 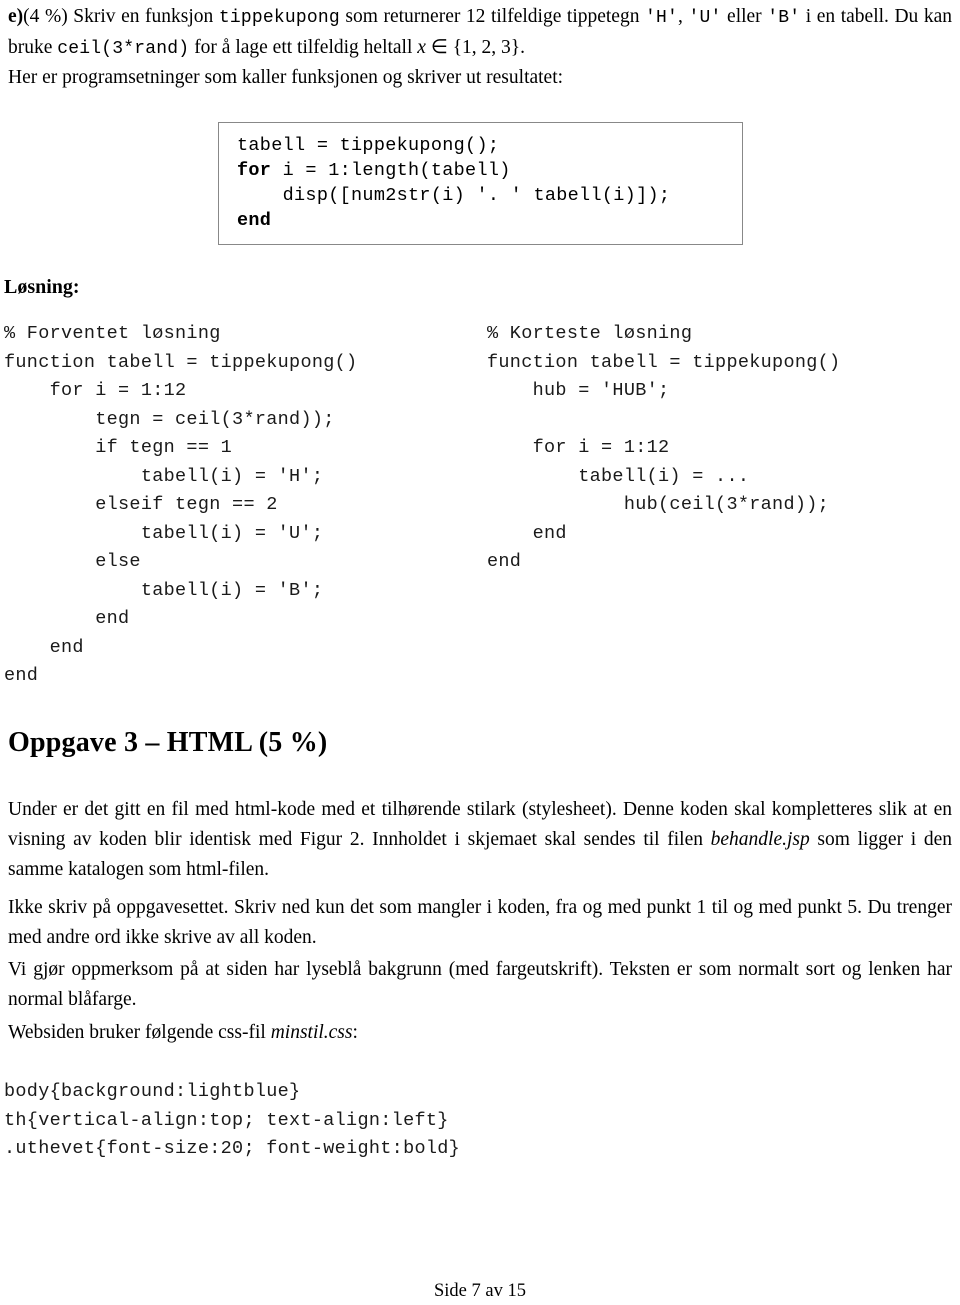 I want to click on code-line-3: disp([num2str(i) '. ' tabell(i)]);, so click(x=454, y=195).